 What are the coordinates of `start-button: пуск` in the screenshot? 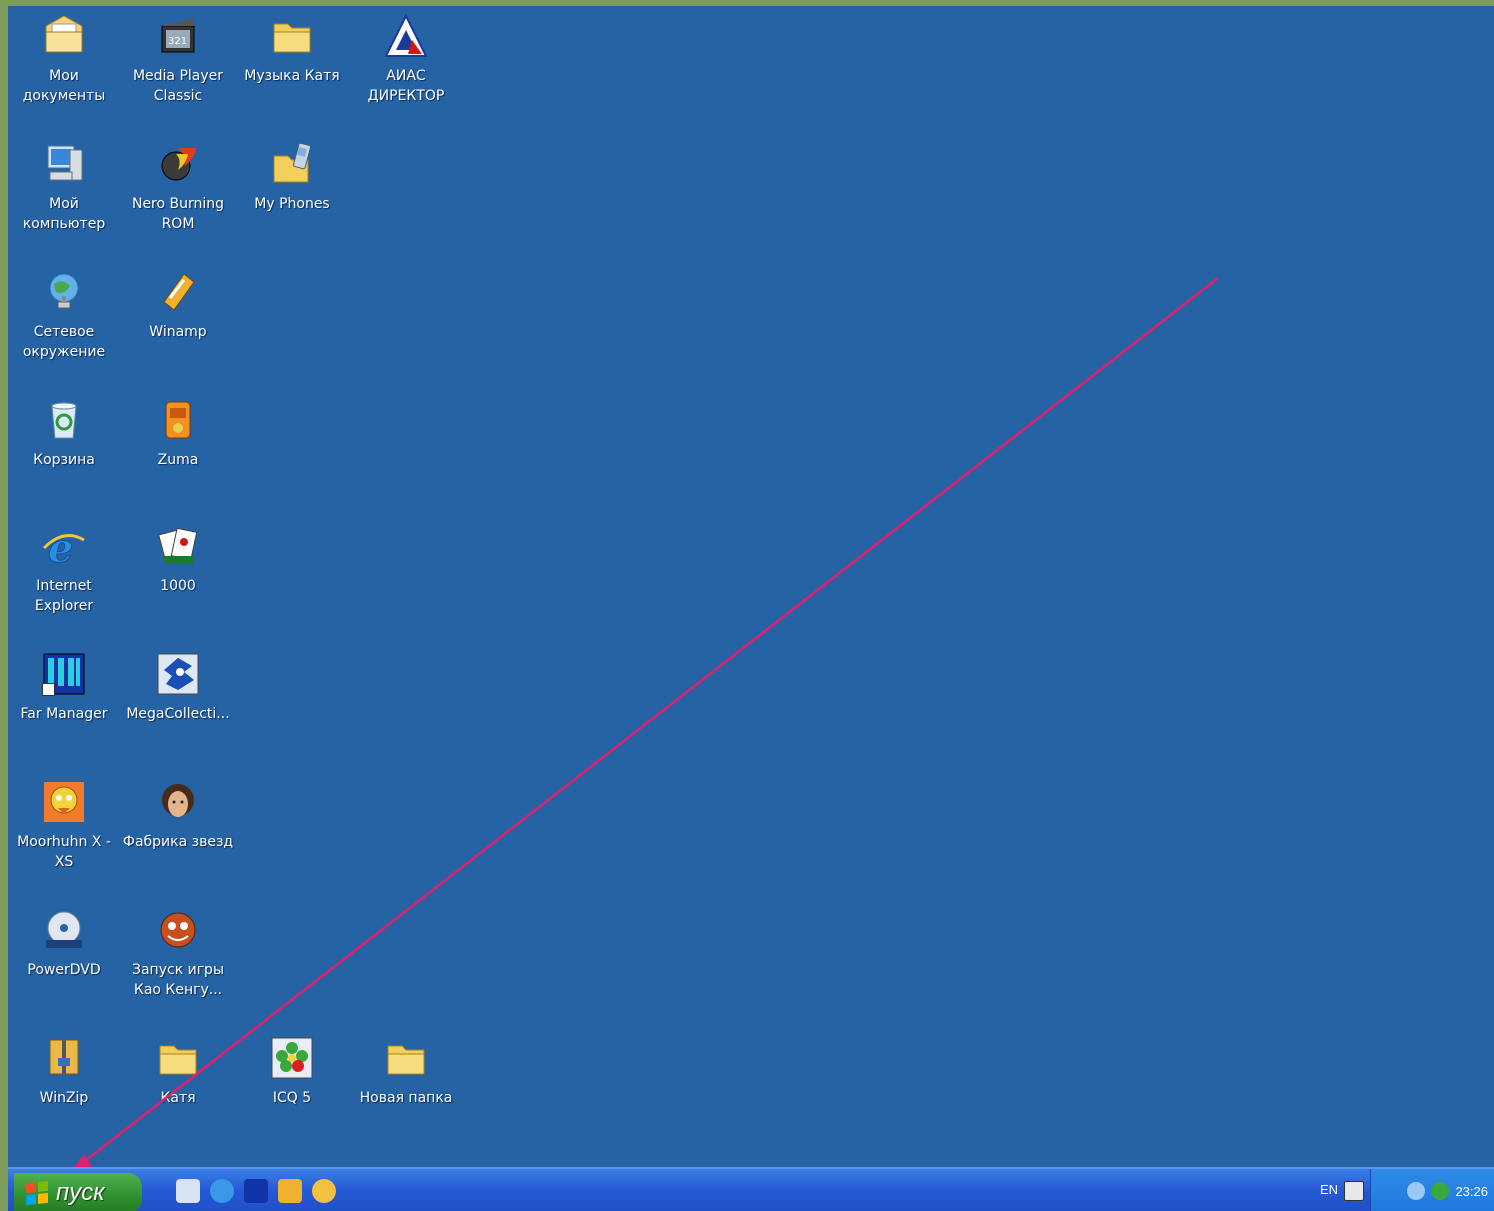 It's located at (78, 1192).